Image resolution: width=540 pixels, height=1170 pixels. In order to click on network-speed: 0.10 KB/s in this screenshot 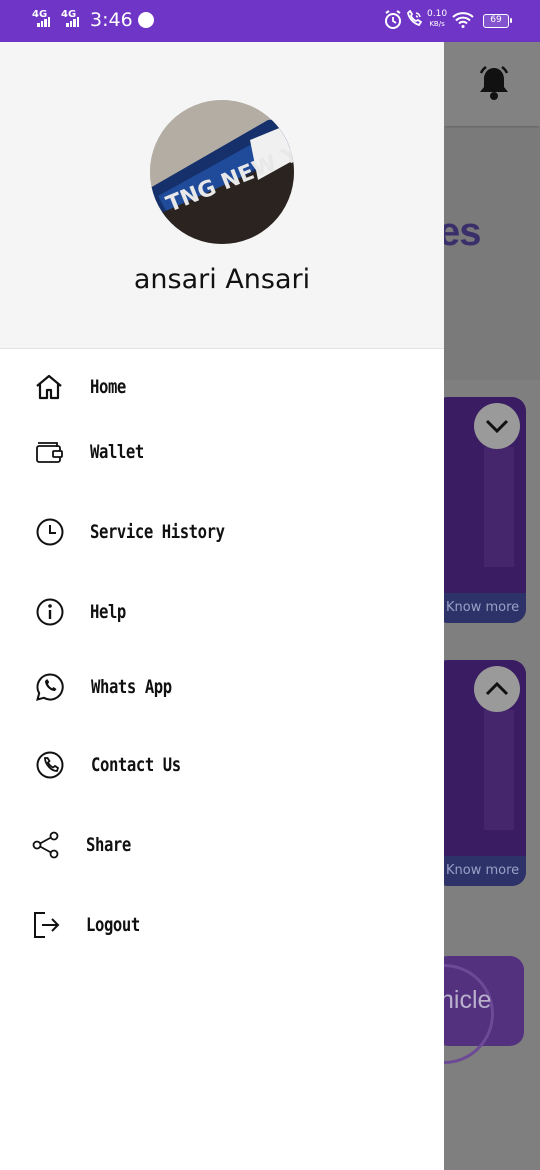, I will do `click(437, 19)`.